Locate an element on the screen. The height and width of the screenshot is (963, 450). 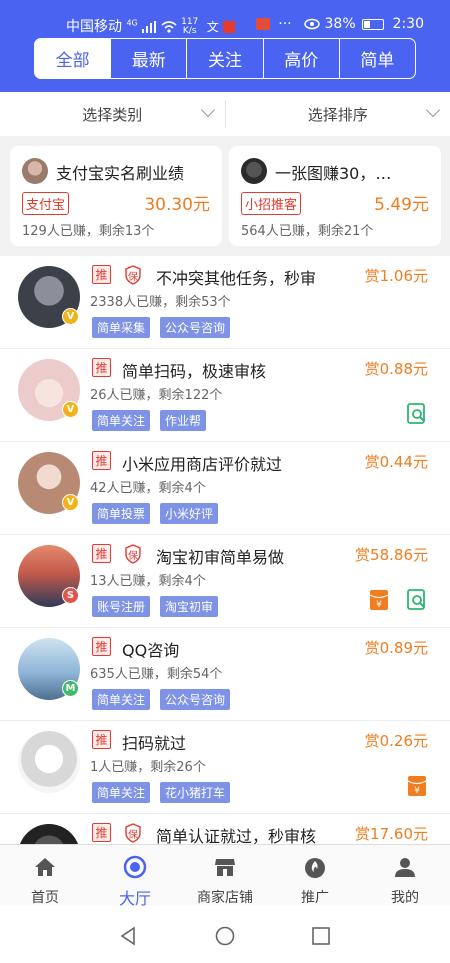
task-reward: 赏0.88元 is located at coordinates (396, 369).